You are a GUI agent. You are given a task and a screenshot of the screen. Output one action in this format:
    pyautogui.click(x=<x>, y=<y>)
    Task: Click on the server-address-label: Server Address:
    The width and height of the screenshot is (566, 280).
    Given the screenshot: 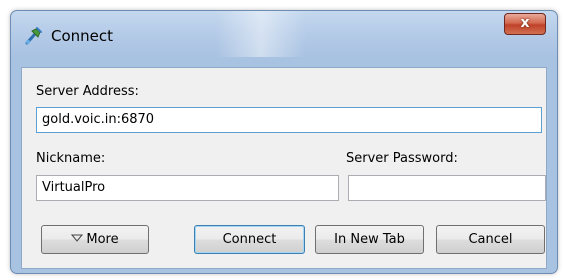 What is the action you would take?
    pyautogui.click(x=87, y=91)
    